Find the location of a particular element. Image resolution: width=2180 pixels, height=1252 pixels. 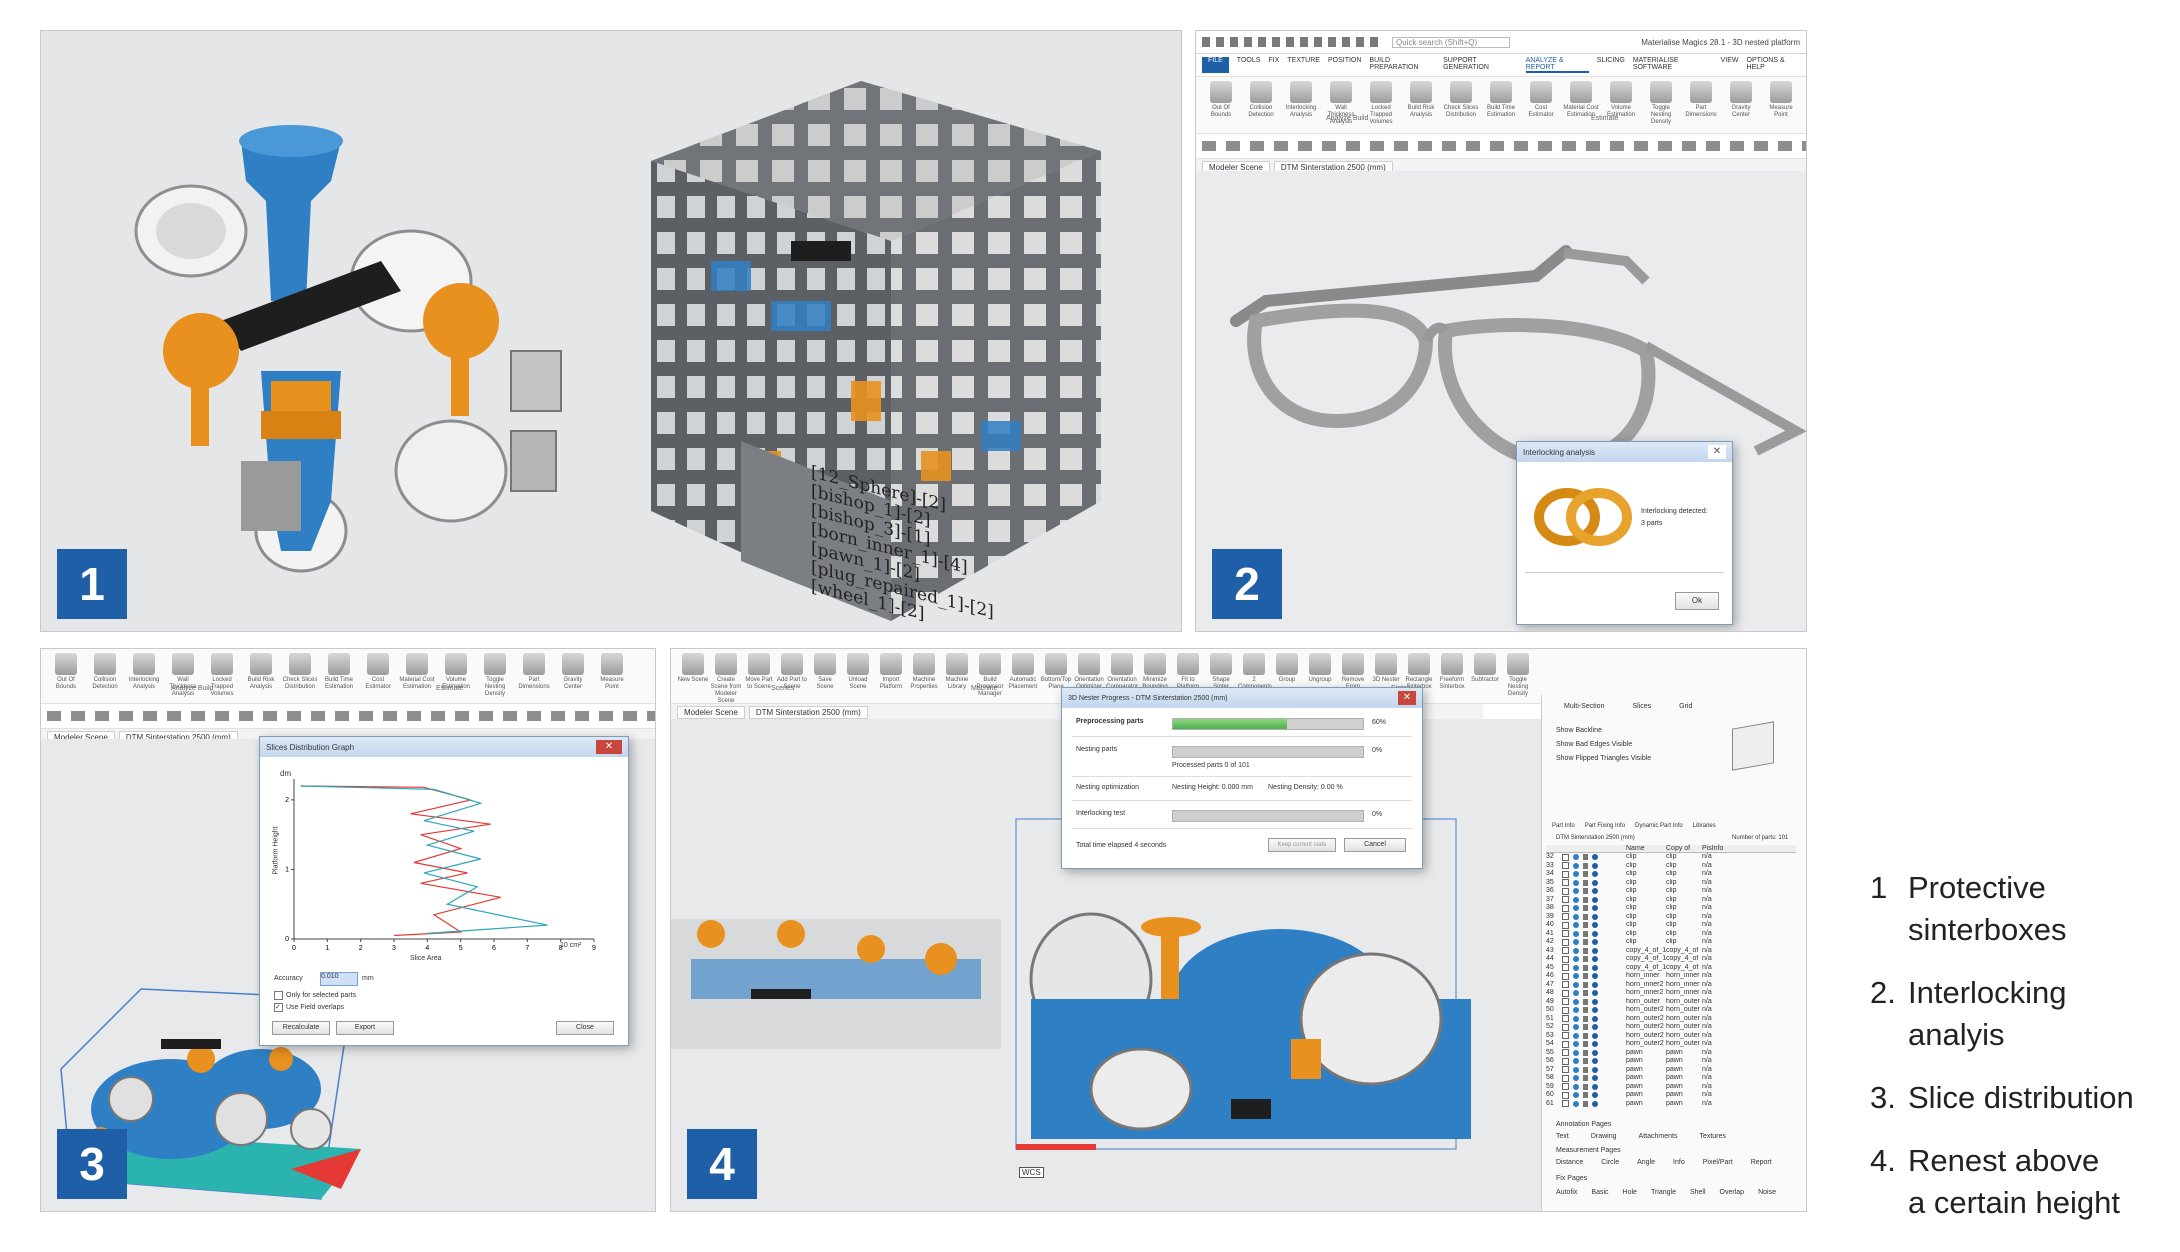

side-tabs-item: Grid is located at coordinates (1685, 706).